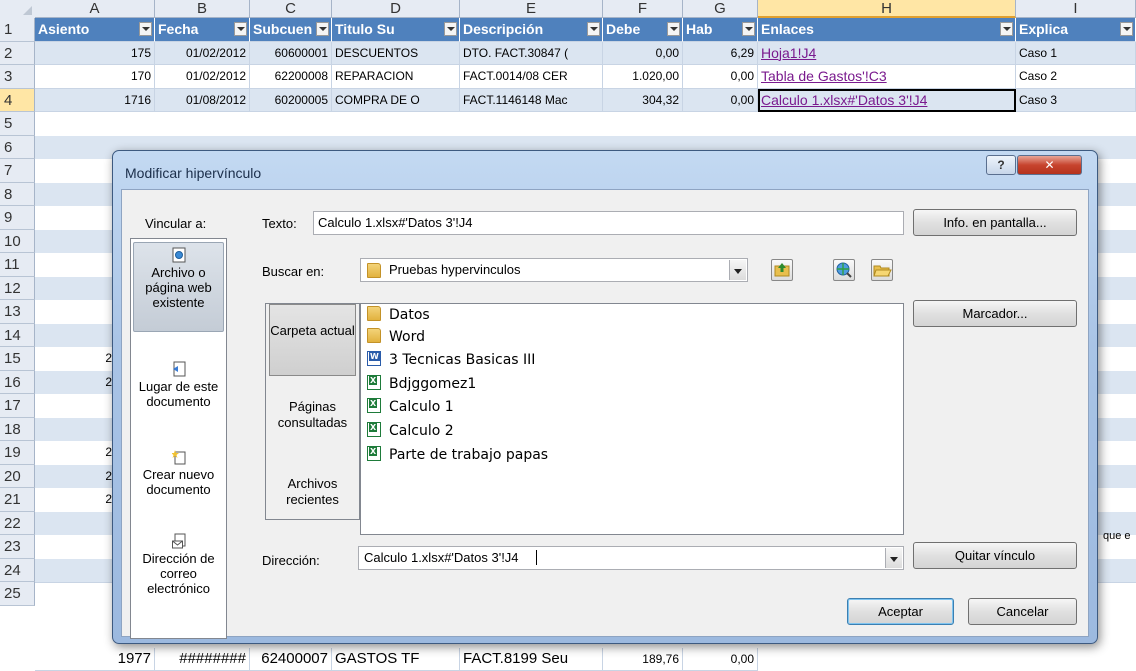 This screenshot has width=1136, height=671. Describe the element at coordinates (720, 30) in the screenshot. I see `header-cell-haber: Hab` at that location.